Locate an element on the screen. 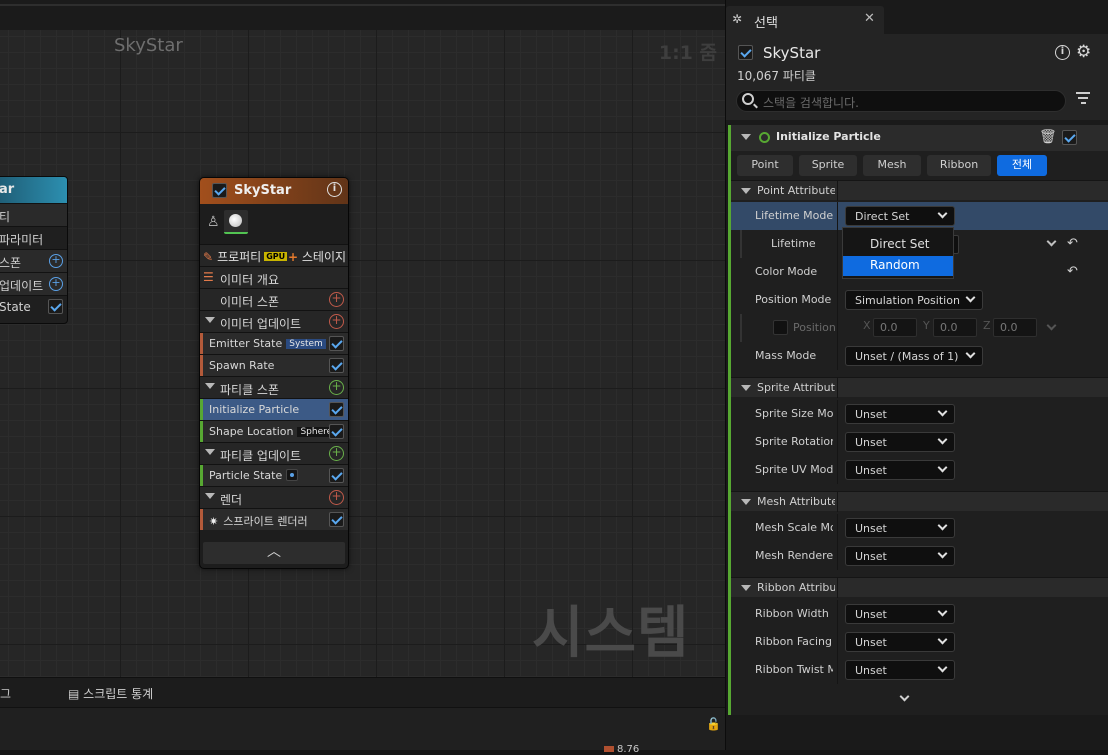 Image resolution: width=1108 pixels, height=755 pixels. trash-icon: 🗑 is located at coordinates (1048, 137).